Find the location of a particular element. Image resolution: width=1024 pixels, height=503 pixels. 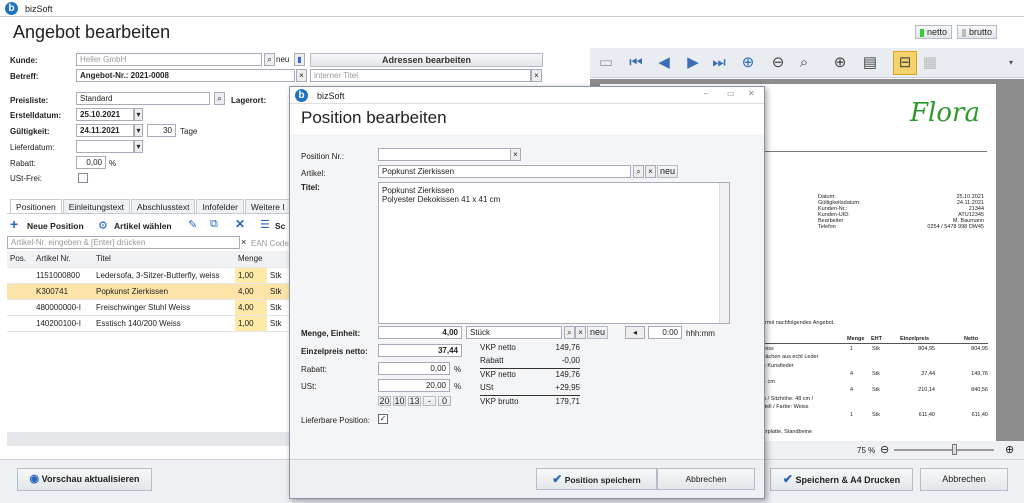

erstelldatum-dropdown-icon: ▾ is located at coordinates (138, 114).